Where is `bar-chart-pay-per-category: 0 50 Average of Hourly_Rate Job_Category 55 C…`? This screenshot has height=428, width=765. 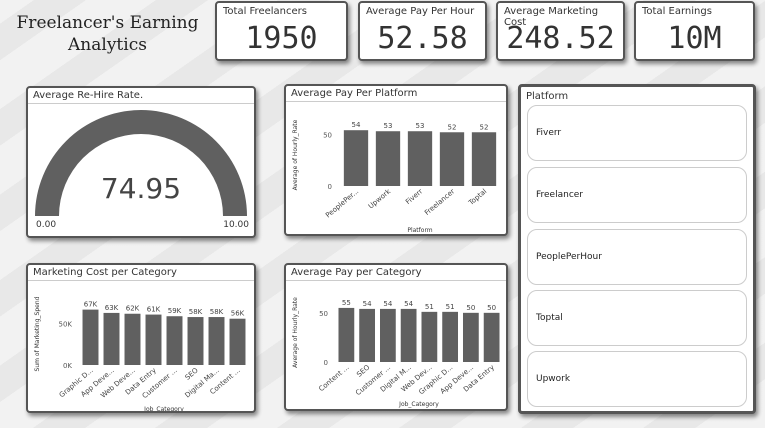
bar-chart-pay-per-category: 0 50 Average of Hourly_Rate Job_Category 55 C… is located at coordinates (396, 352).